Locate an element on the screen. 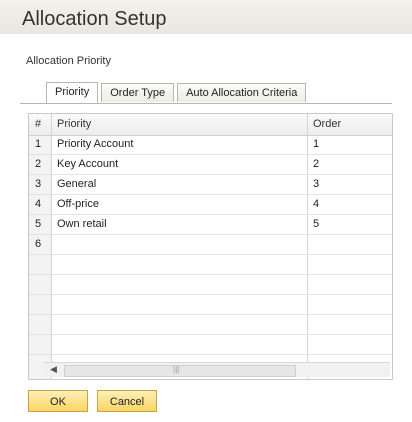  order-cell: 1 is located at coordinates (316, 144).